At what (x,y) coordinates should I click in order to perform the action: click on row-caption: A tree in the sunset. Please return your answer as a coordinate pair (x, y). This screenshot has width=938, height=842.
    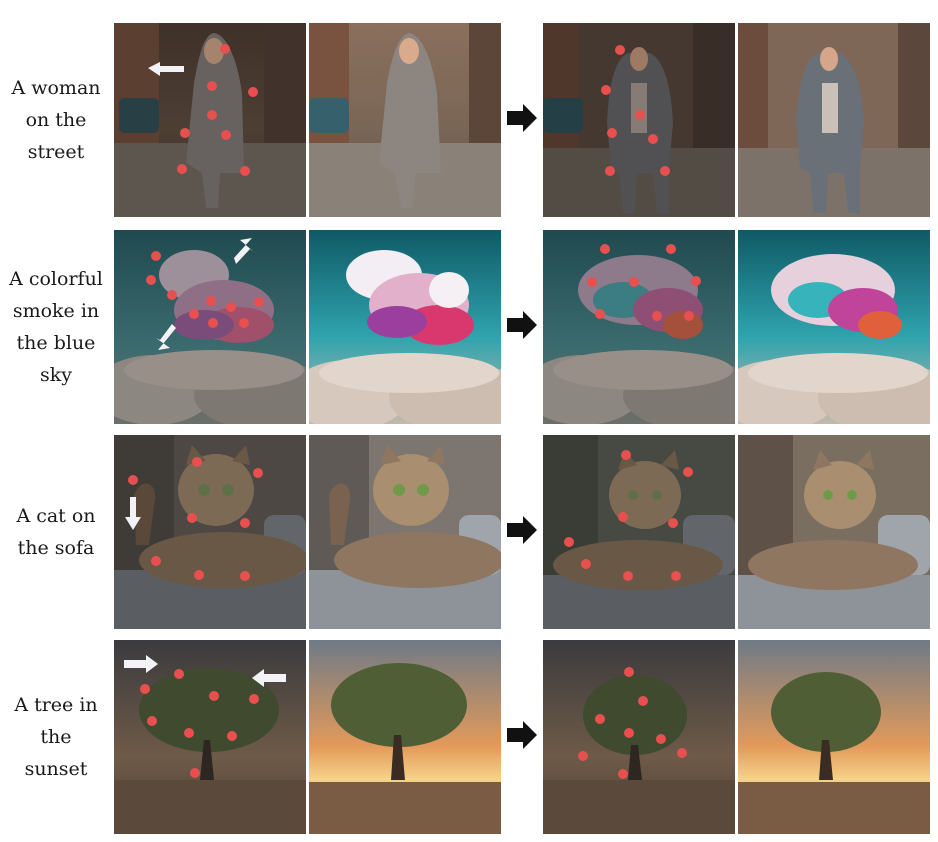
    Looking at the image, I should click on (56, 737).